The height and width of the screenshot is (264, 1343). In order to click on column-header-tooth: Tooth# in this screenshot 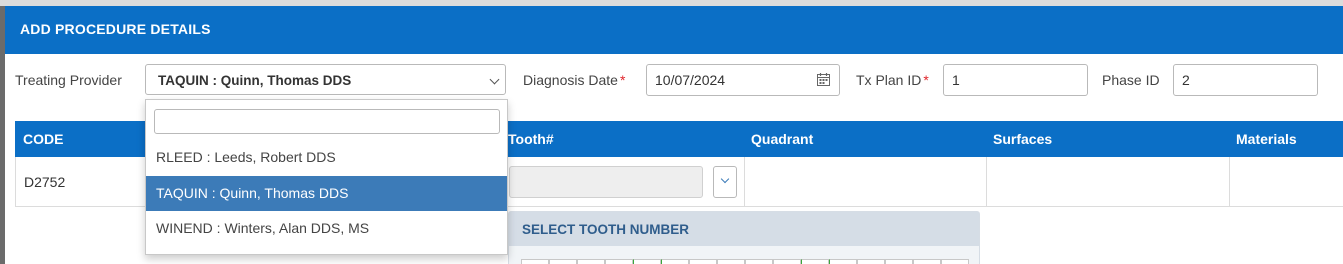, I will do `click(531, 139)`.